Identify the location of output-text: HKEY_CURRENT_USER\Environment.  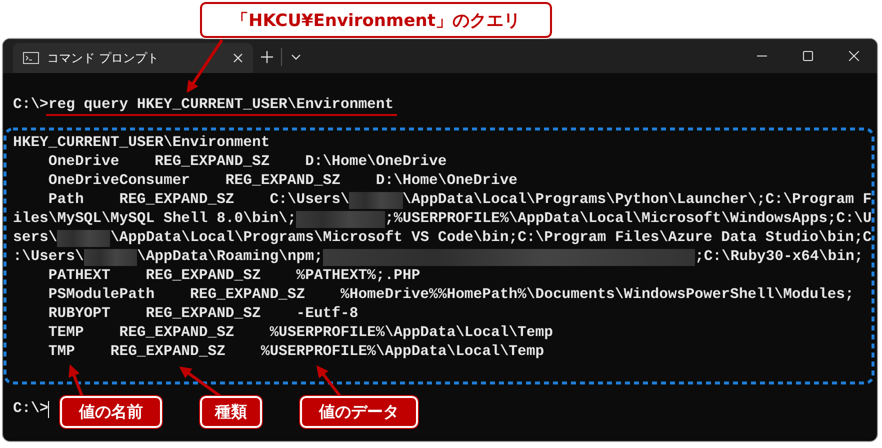
(141, 143).